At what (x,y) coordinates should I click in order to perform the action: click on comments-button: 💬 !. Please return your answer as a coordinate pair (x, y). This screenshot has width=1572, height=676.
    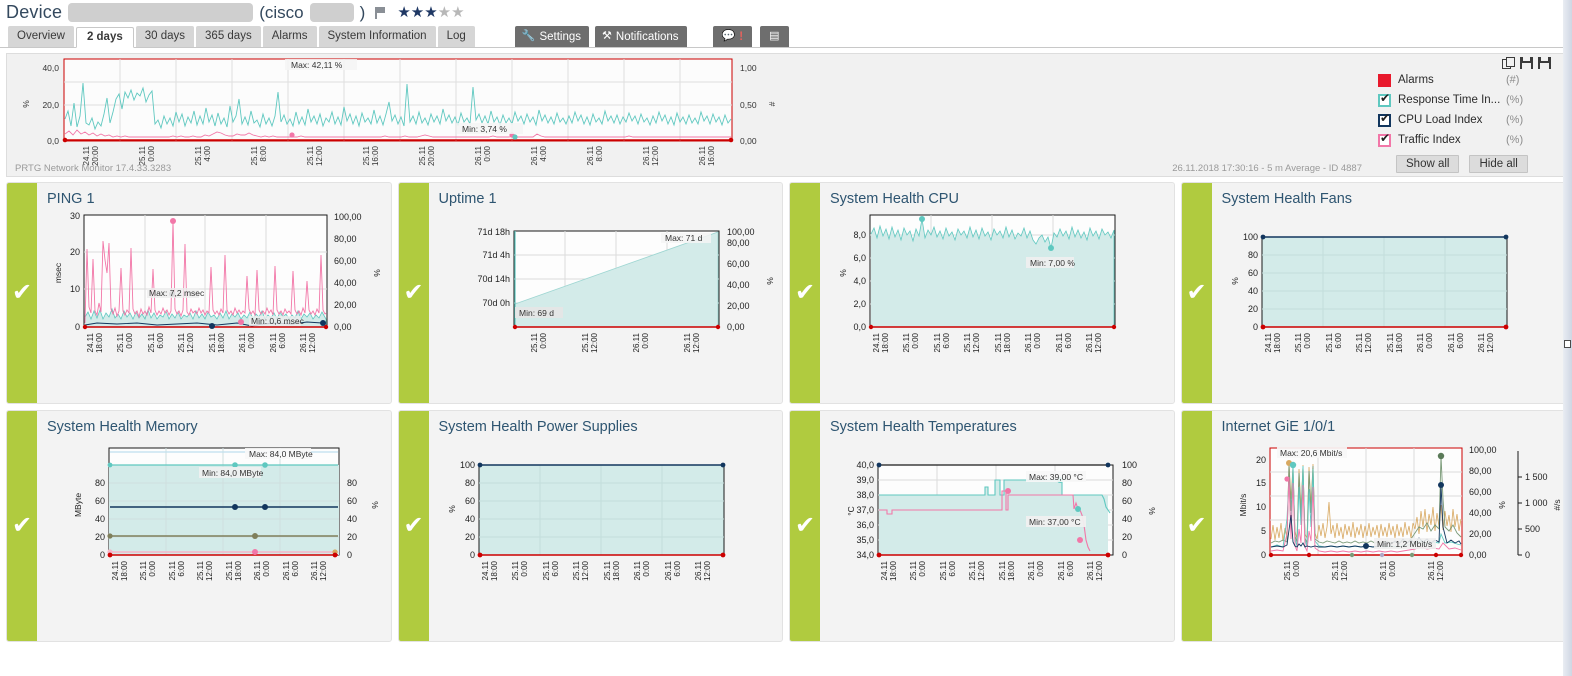
    Looking at the image, I should click on (732, 36).